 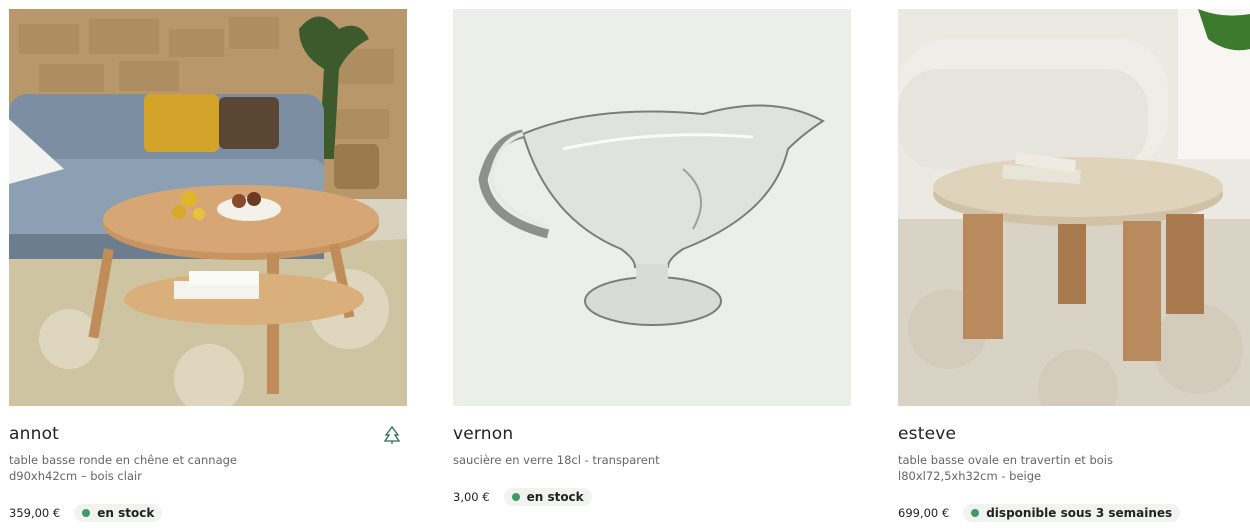 What do you see at coordinates (35, 513) in the screenshot?
I see `product-price: 359,00 €` at bounding box center [35, 513].